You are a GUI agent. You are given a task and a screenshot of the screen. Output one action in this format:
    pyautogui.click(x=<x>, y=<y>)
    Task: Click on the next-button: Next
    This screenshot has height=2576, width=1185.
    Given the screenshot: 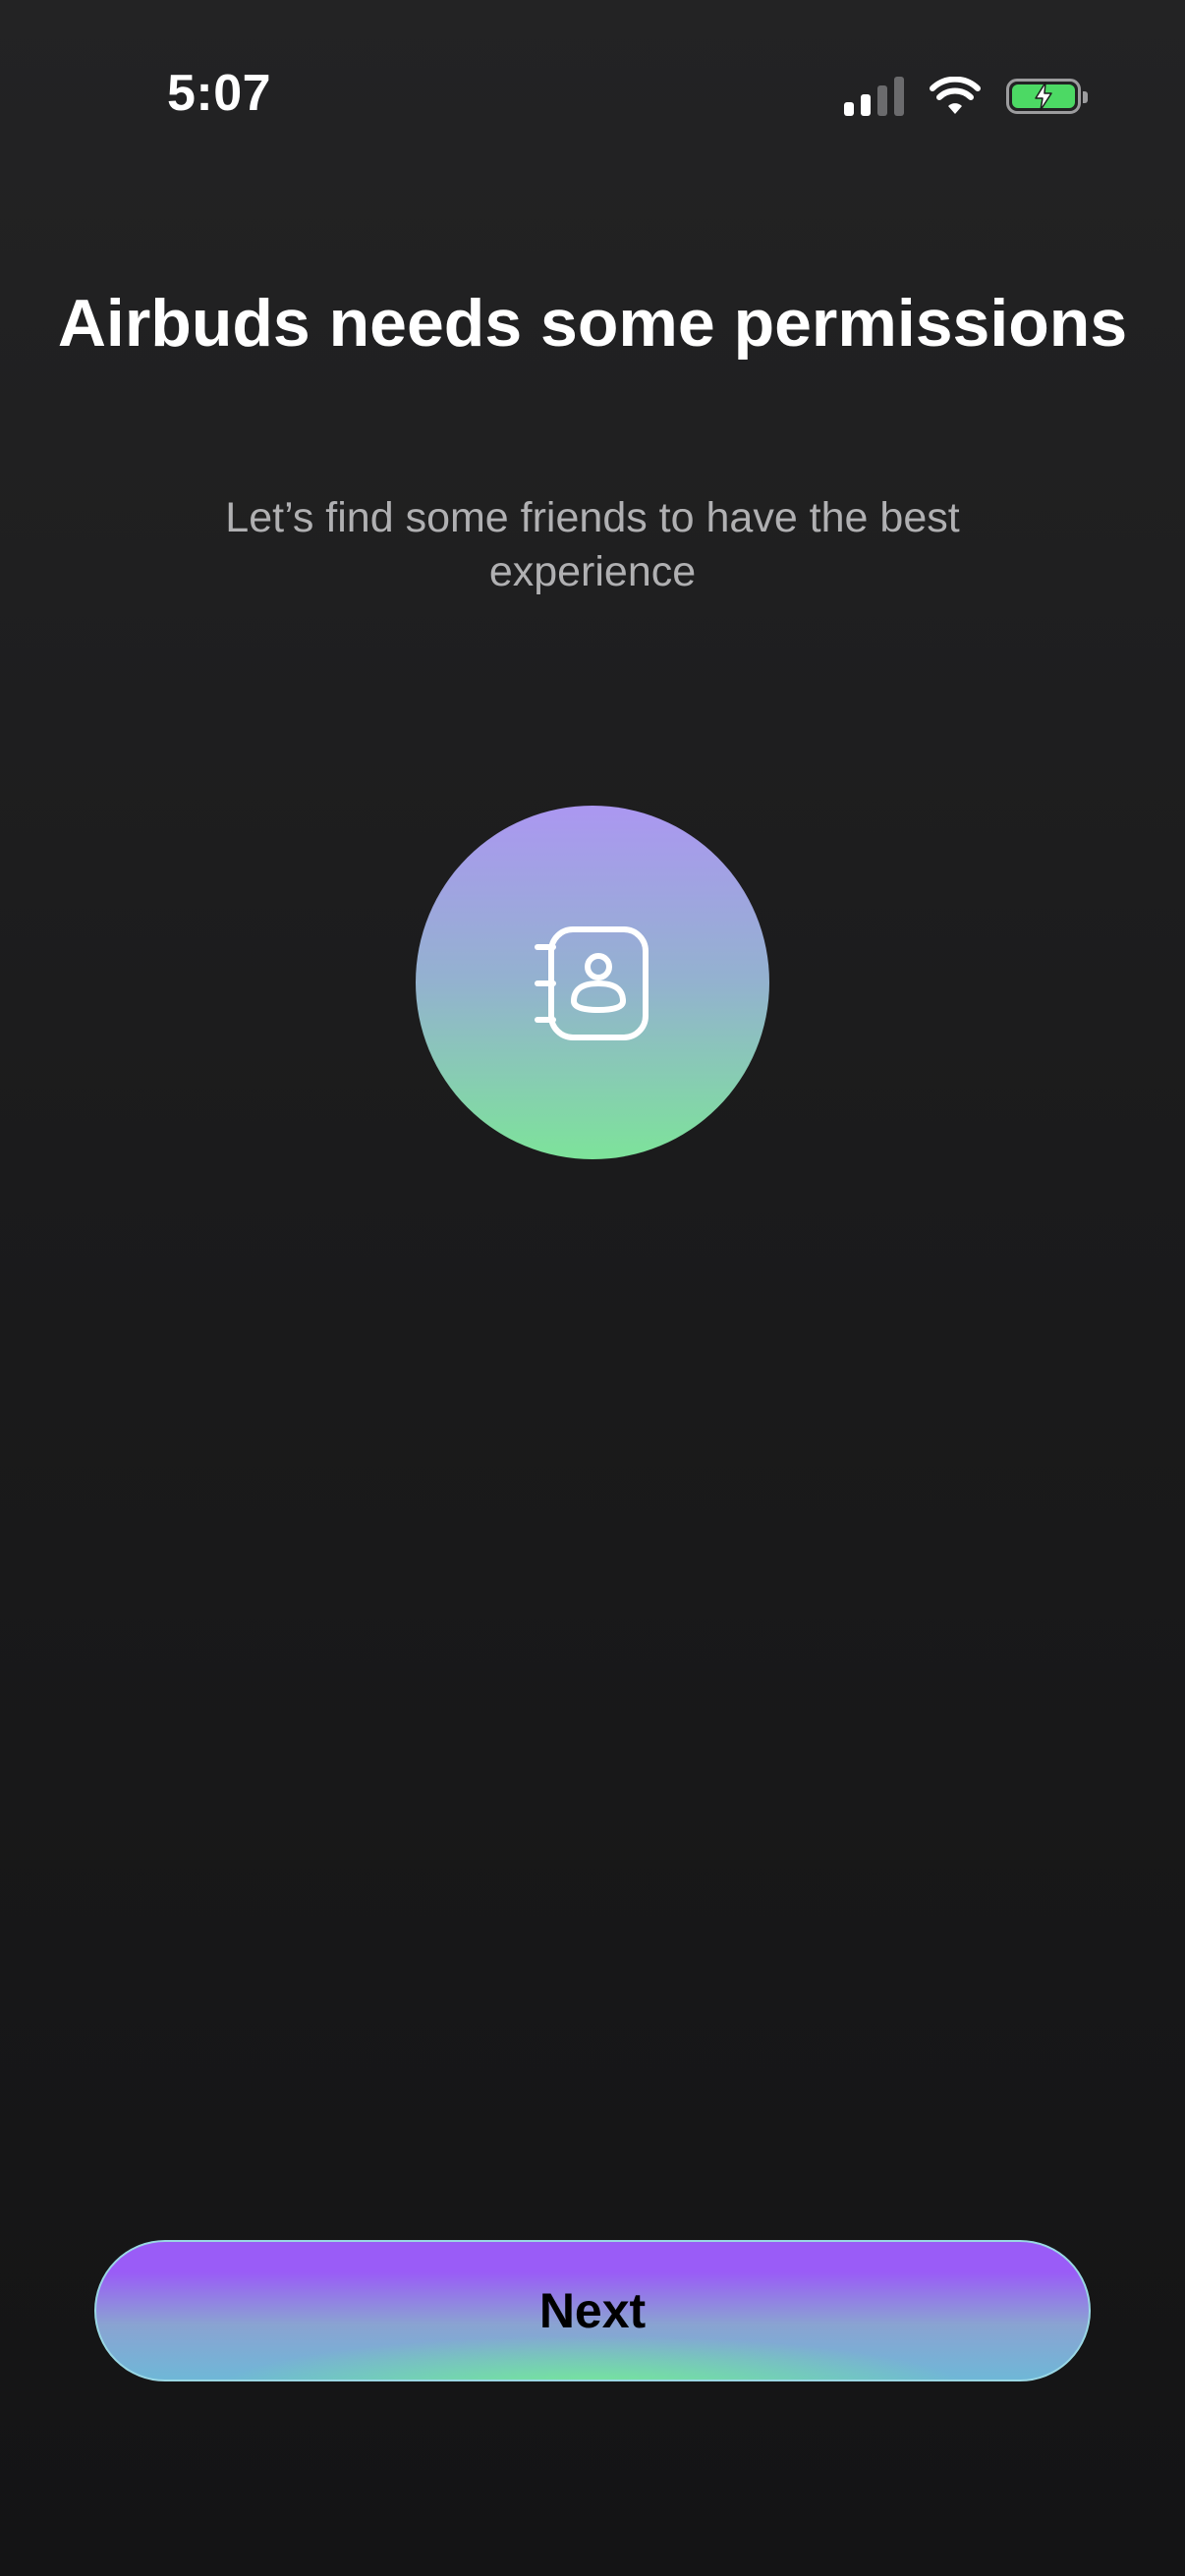 What is the action you would take?
    pyautogui.click(x=592, y=2310)
    